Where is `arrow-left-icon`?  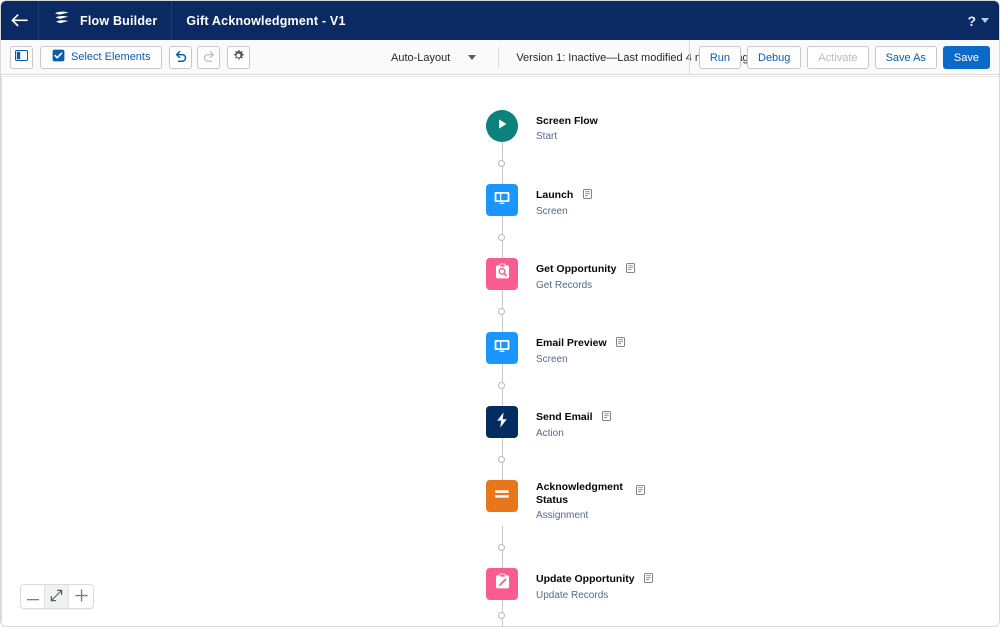 arrow-left-icon is located at coordinates (19, 20).